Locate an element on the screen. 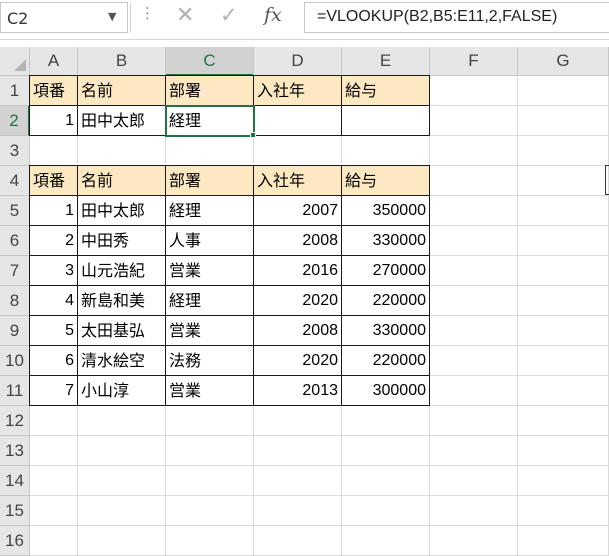 This screenshot has height=556, width=609. table-cell: 1 is located at coordinates (53, 120).